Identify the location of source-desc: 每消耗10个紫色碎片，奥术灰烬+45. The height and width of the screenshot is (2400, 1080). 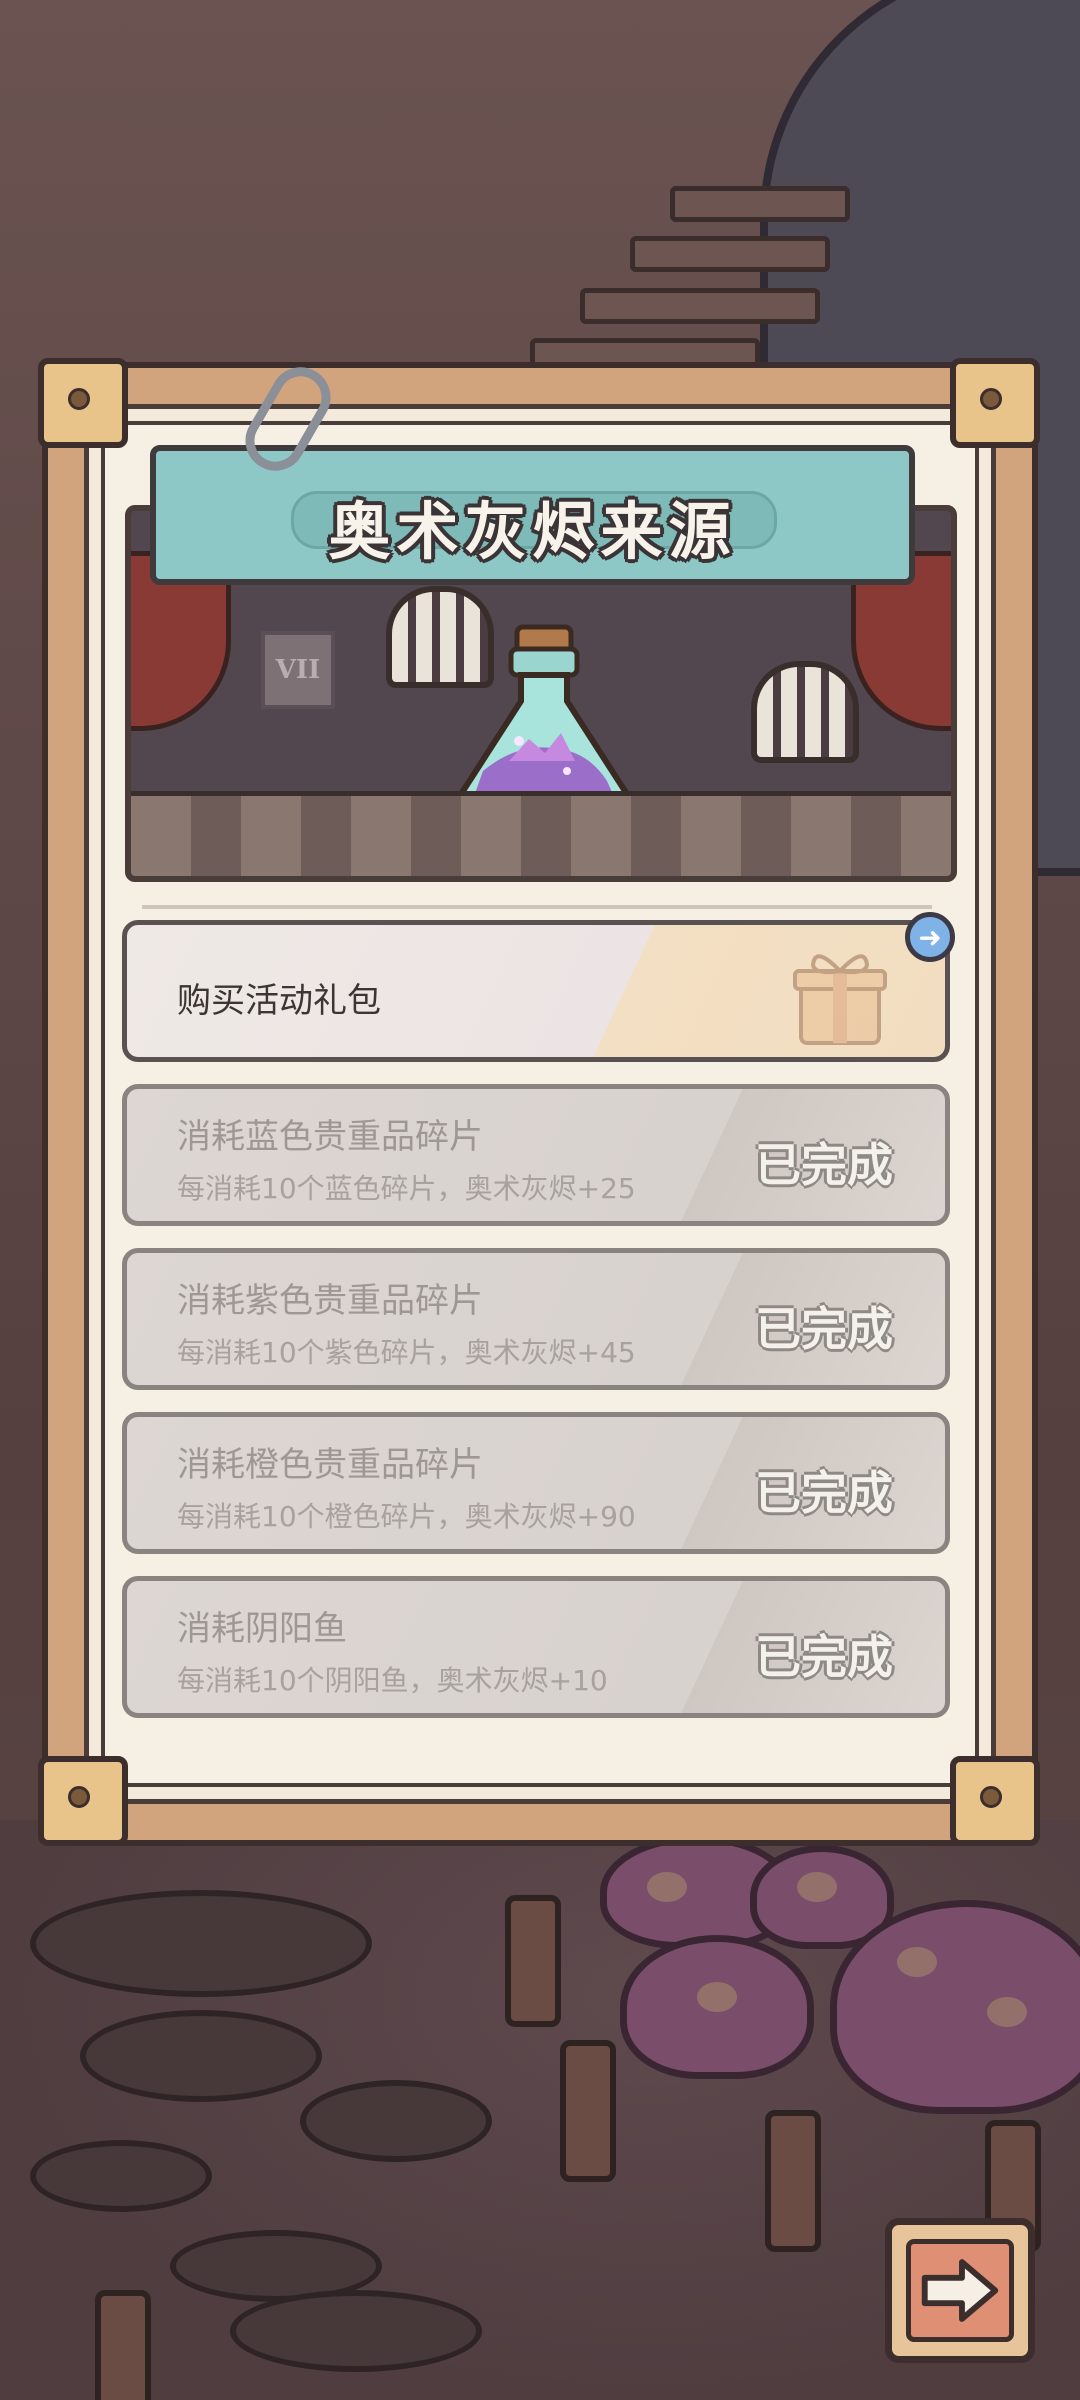
(406, 1352).